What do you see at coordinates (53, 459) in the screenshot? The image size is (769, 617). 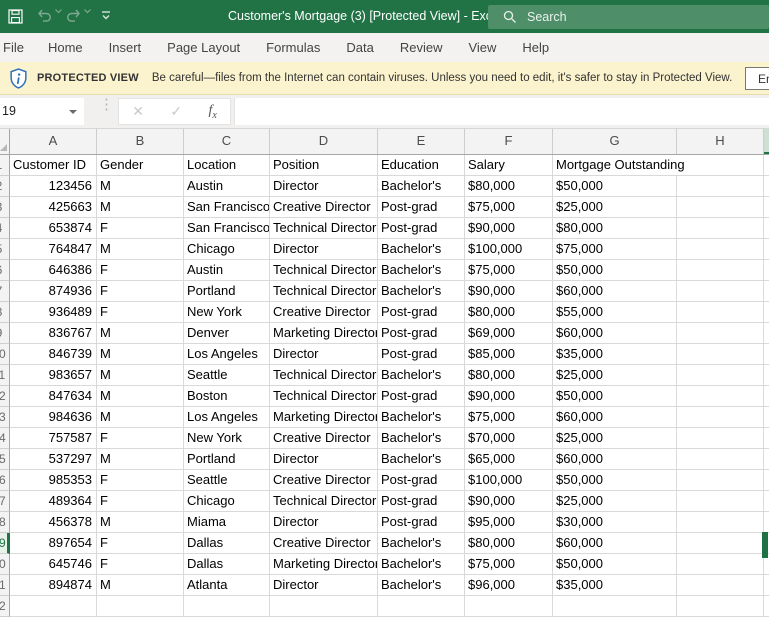 I see `cell-A15: 537297` at bounding box center [53, 459].